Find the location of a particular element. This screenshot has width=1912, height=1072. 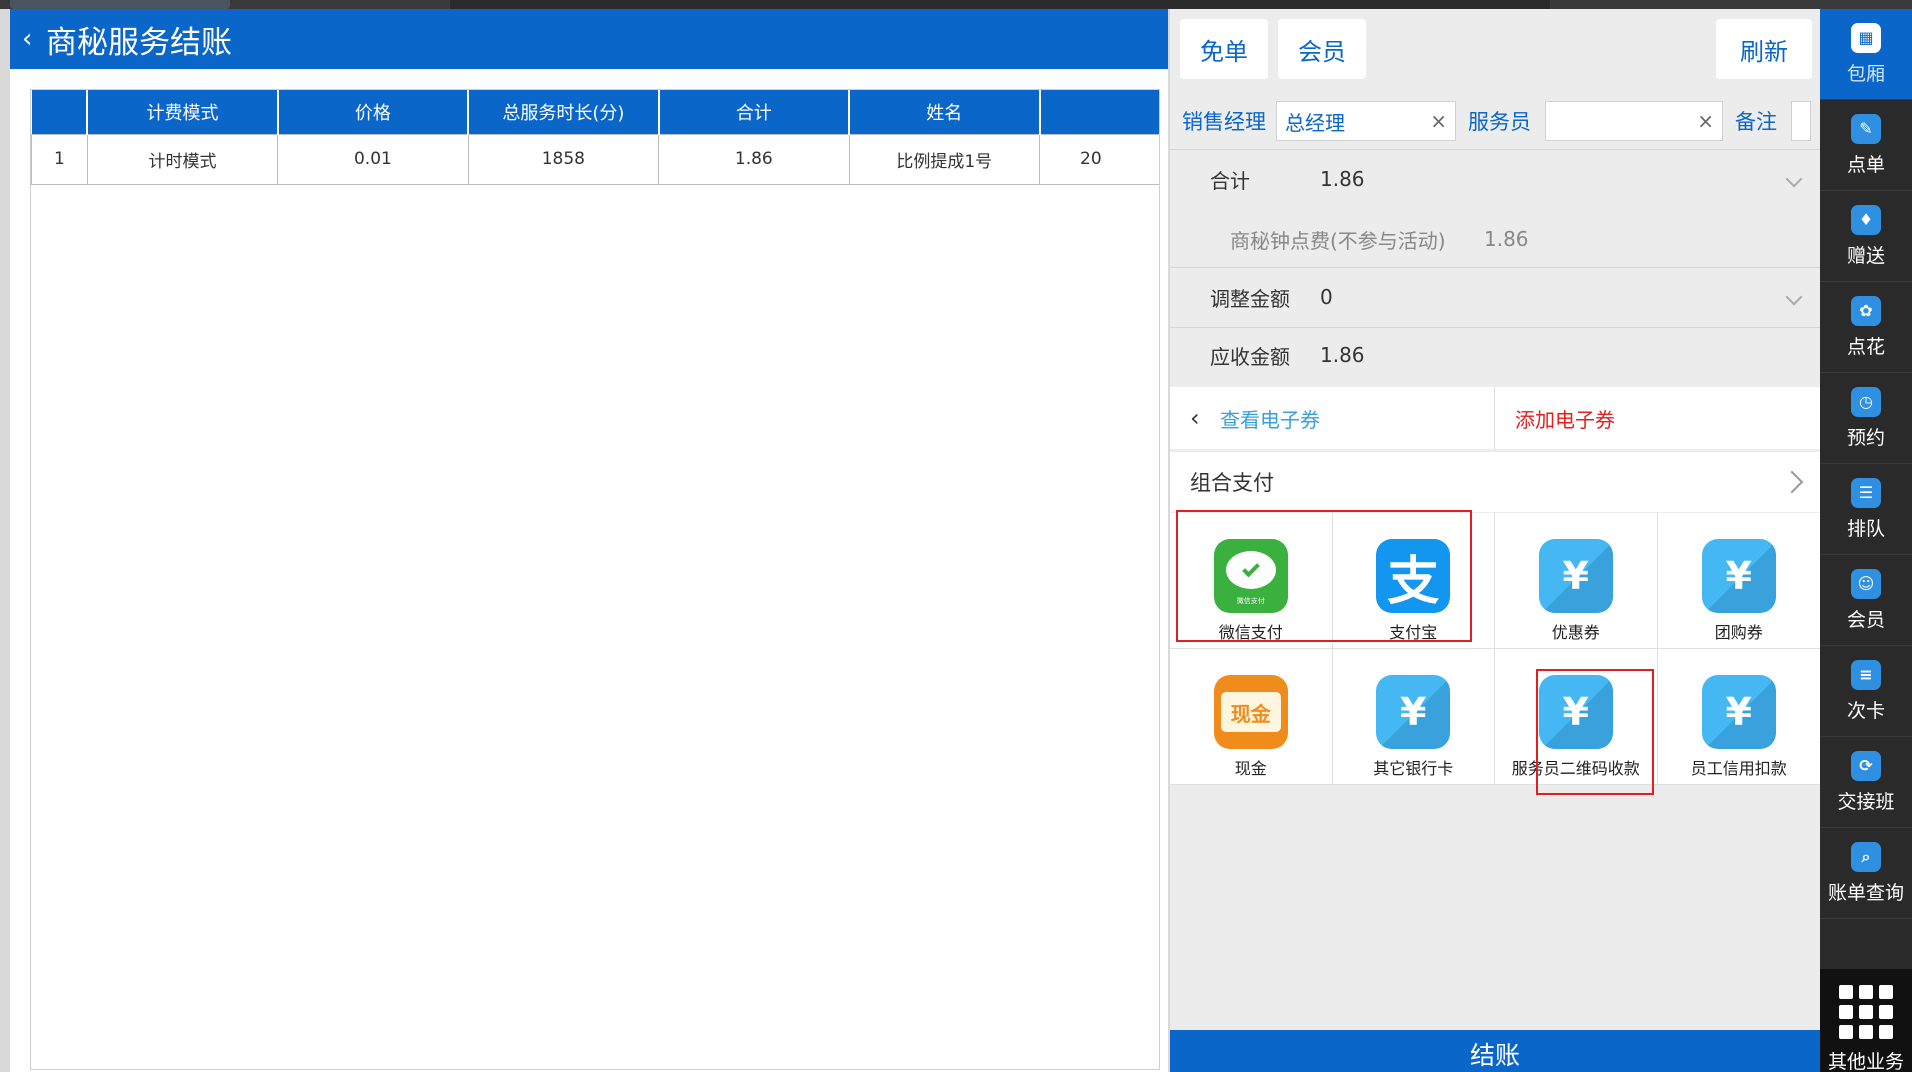

table-cell: 20 is located at coordinates (1099, 159).